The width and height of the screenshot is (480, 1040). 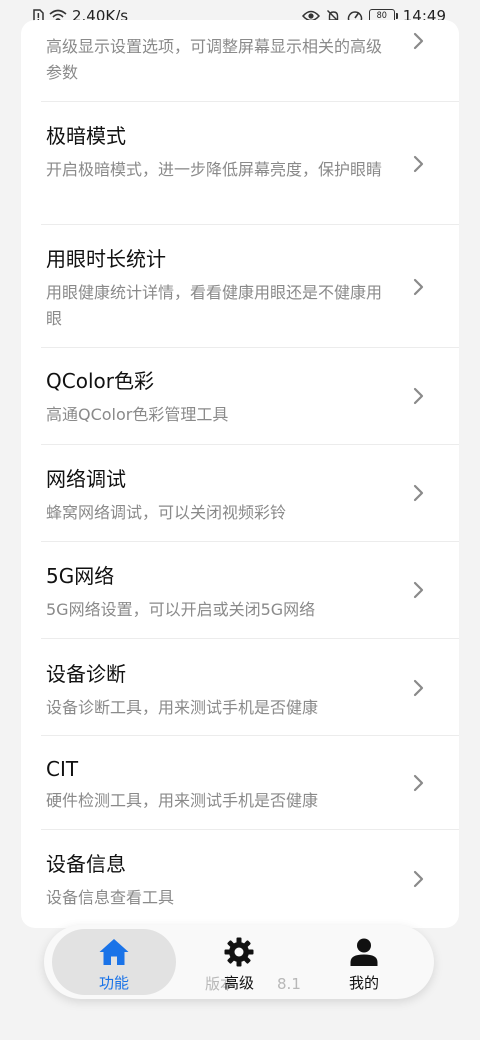 I want to click on setting-item-5g-network: 5G网络 5G网络设置，可以开启或关闭5G网络, so click(x=240, y=590).